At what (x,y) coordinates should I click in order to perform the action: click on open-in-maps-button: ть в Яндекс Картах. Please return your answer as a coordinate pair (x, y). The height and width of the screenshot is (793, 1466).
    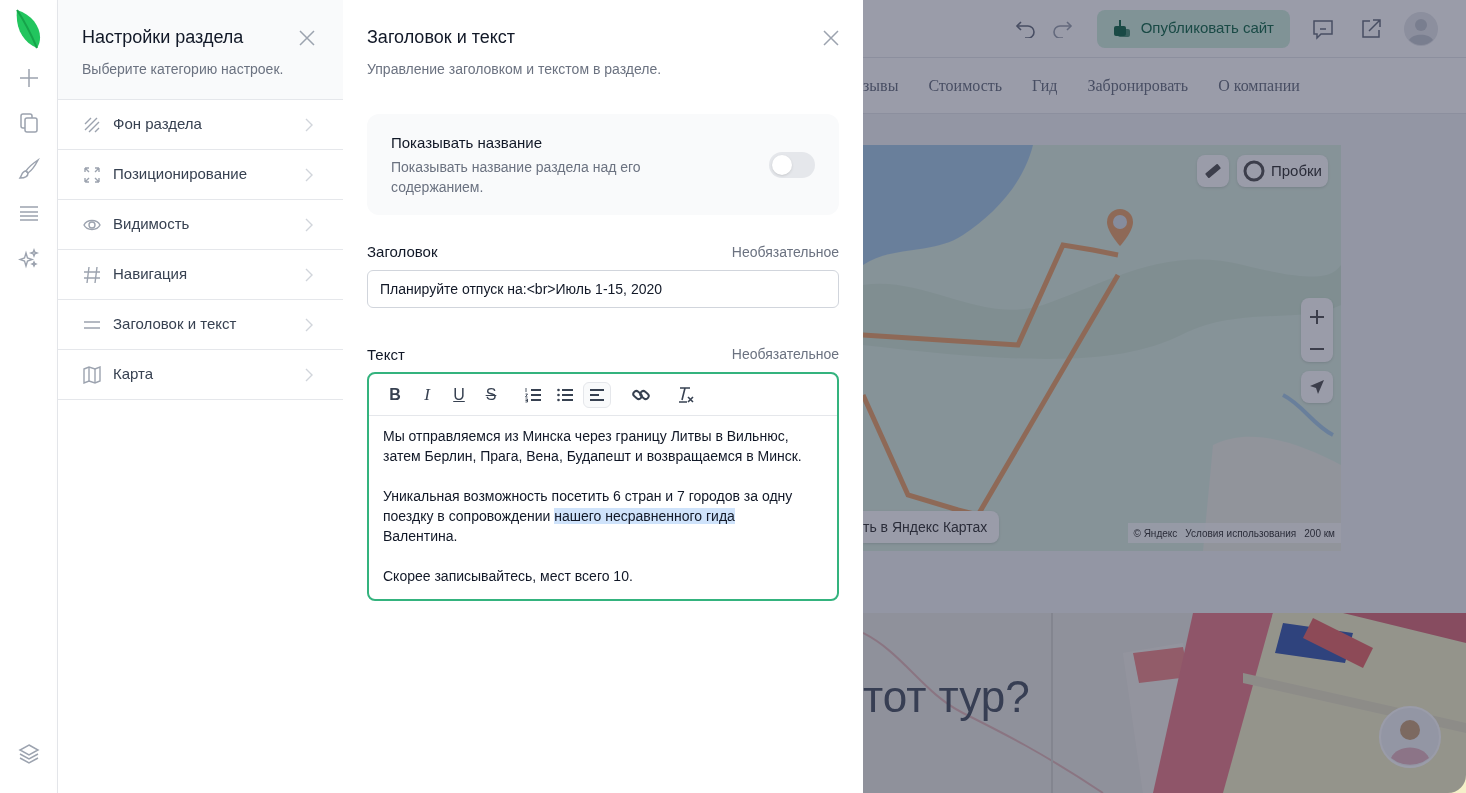
    Looking at the image, I should click on (931, 527).